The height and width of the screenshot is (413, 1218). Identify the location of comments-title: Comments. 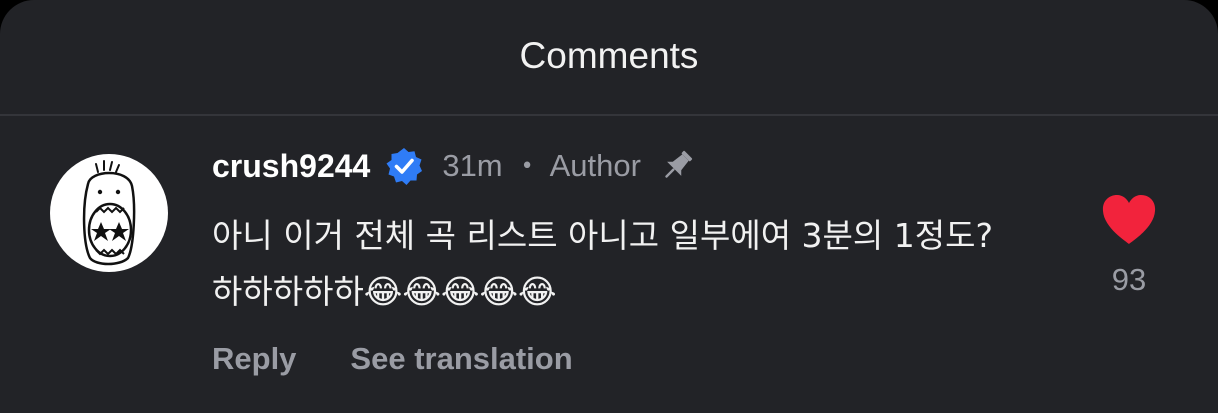
(609, 55).